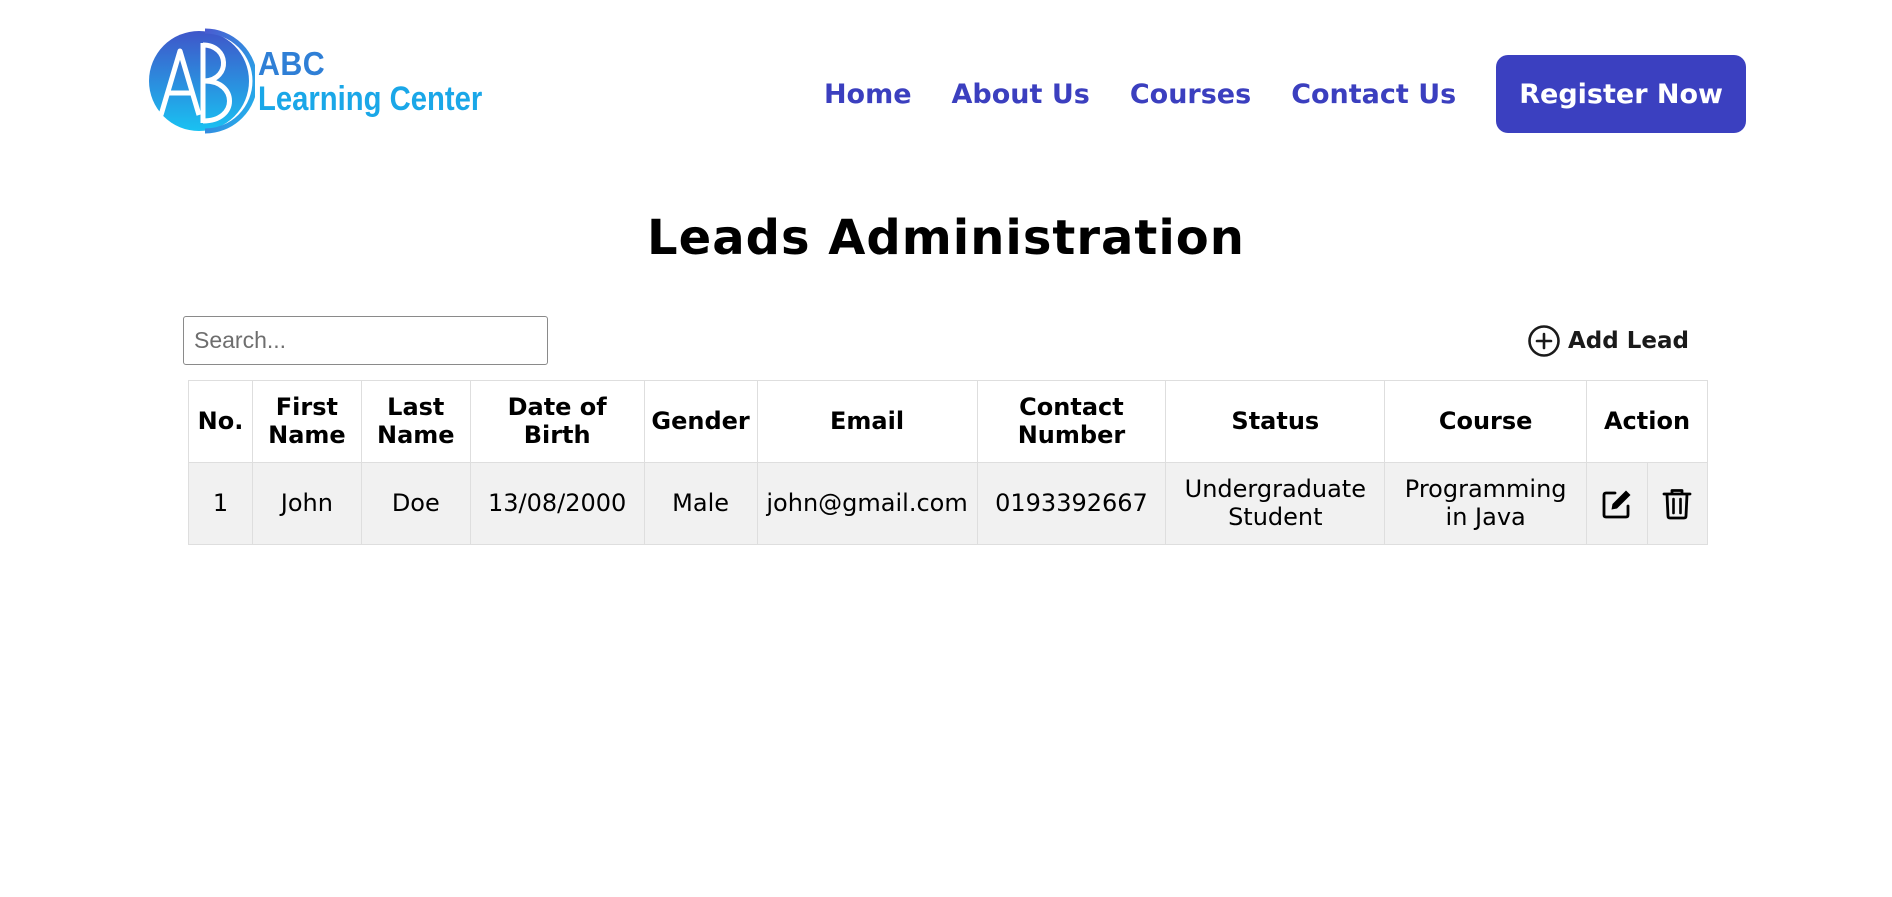 This screenshot has height=897, width=1892. Describe the element at coordinates (220, 421) in the screenshot. I see `col-header-no: No.` at that location.